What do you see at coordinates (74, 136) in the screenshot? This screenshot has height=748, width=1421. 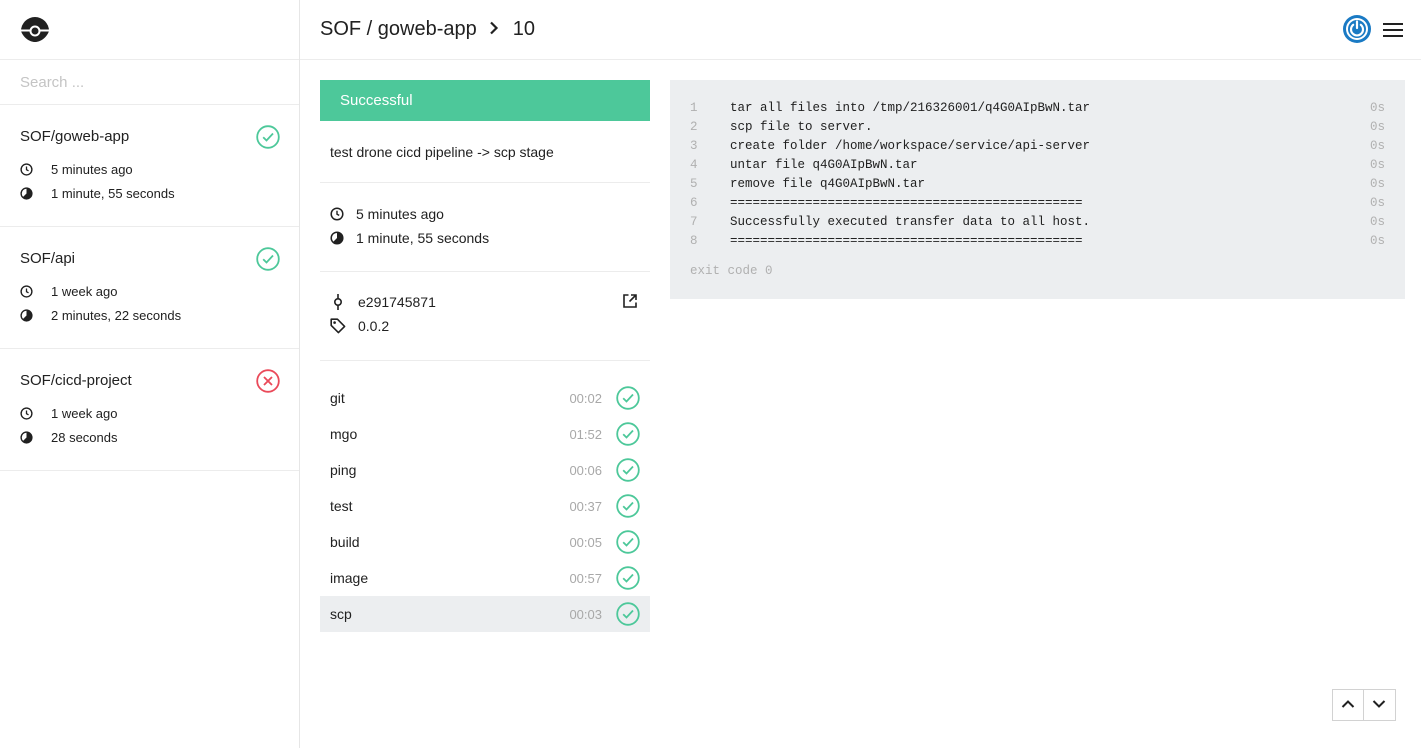 I see `repo-name: SOF/goweb-app` at bounding box center [74, 136].